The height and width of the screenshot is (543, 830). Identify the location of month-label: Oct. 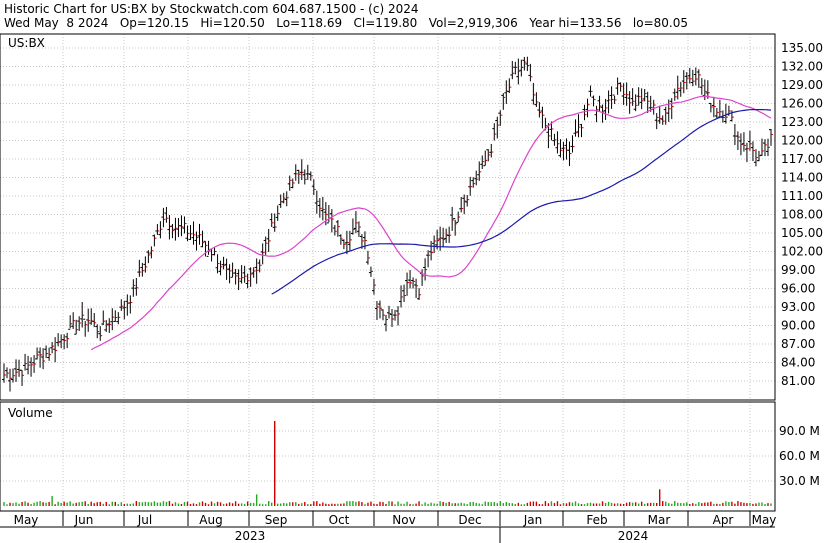
(339, 520).